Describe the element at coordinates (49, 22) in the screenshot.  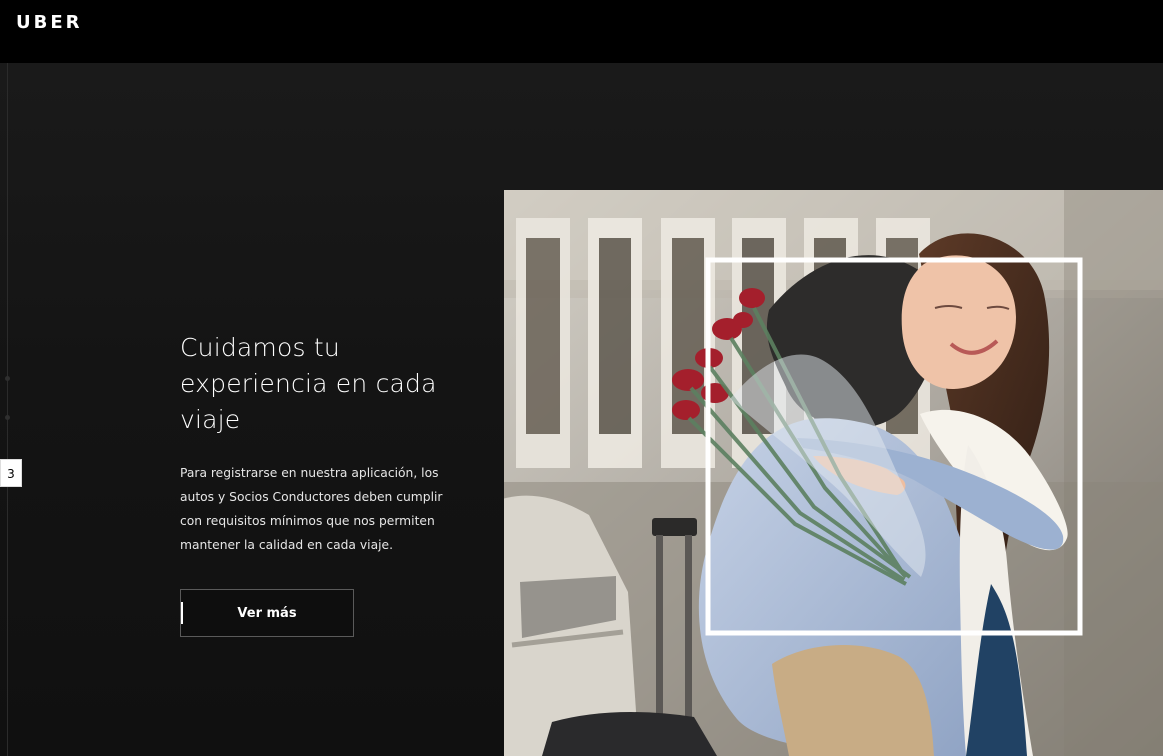
I see `uber-logo: UBER` at that location.